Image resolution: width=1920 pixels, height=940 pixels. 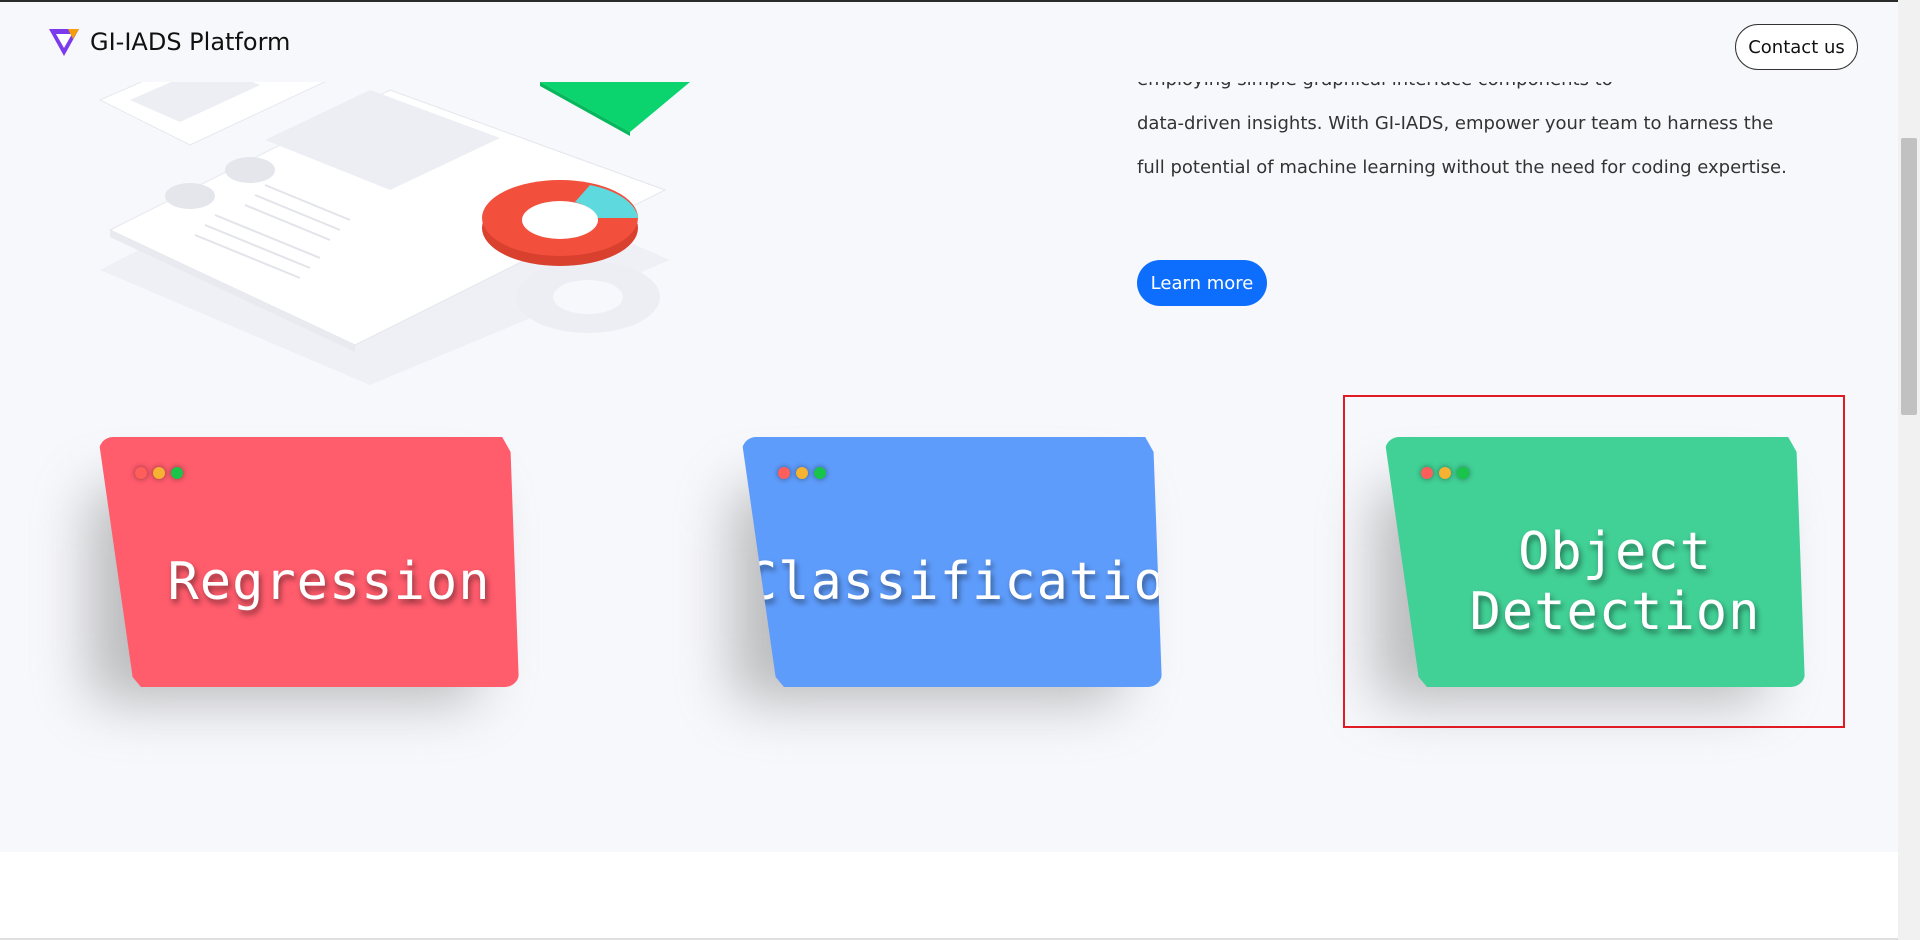 I want to click on brand-name: GI-IADS Platform, so click(x=190, y=42).